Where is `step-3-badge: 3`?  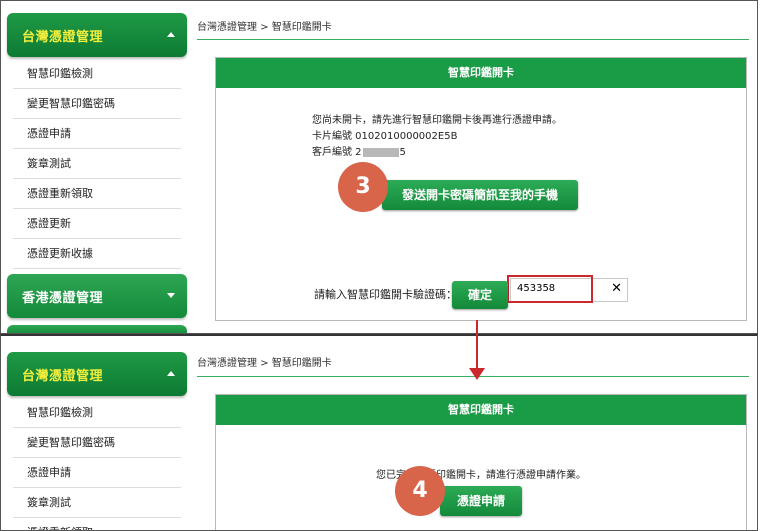 step-3-badge: 3 is located at coordinates (363, 187).